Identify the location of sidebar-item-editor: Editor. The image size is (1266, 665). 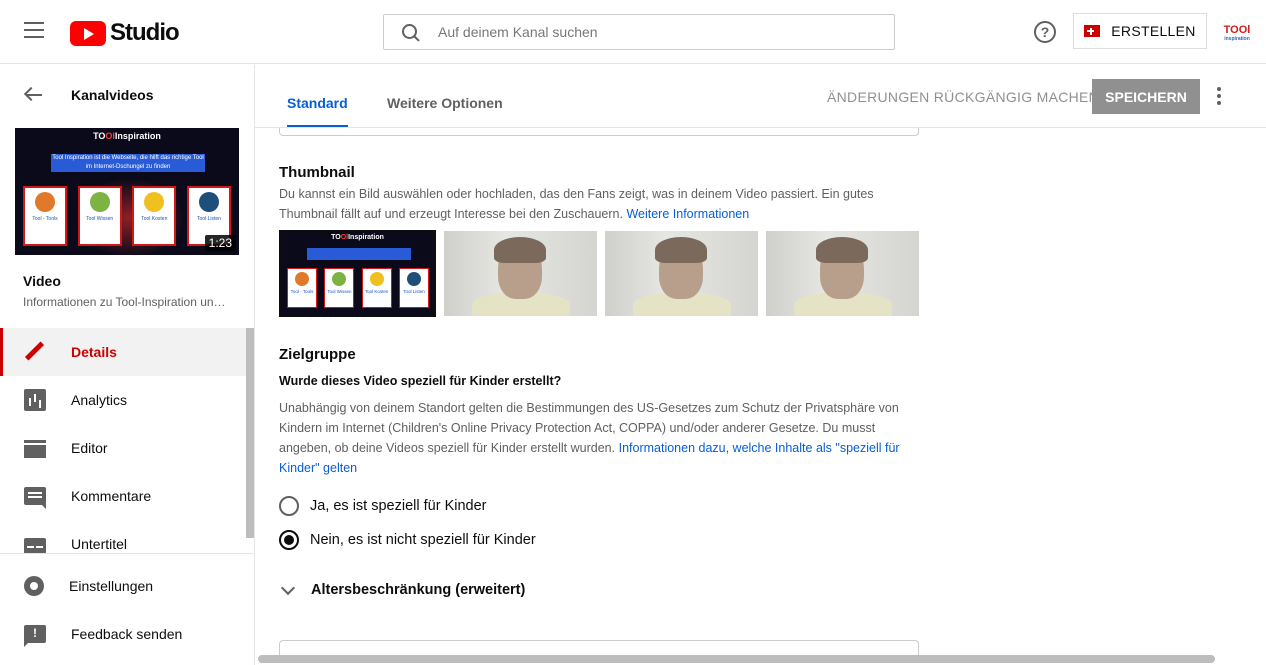
(123, 448).